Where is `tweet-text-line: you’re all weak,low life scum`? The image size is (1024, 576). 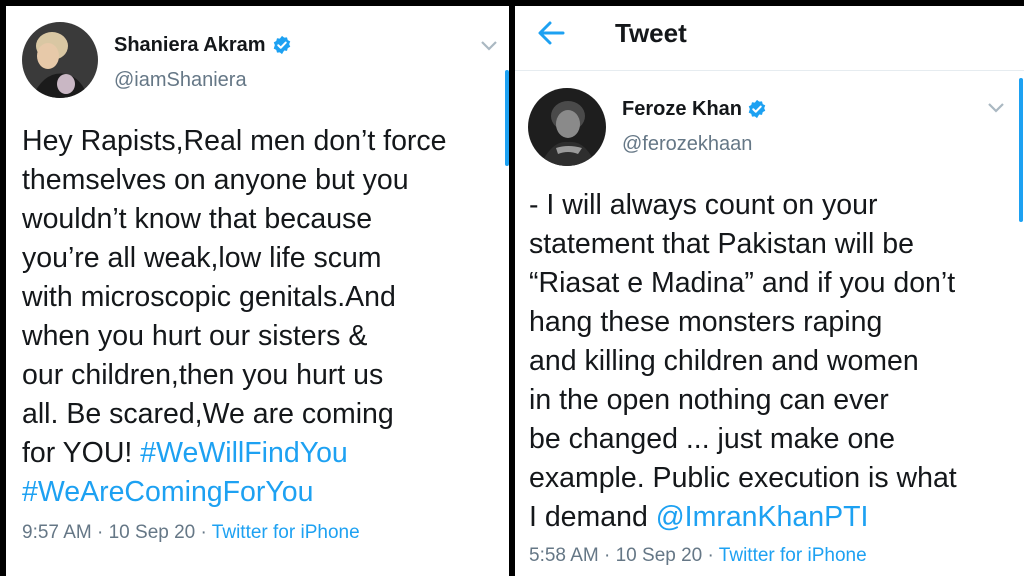
tweet-text-line: you’re all weak,low life scum is located at coordinates (202, 258).